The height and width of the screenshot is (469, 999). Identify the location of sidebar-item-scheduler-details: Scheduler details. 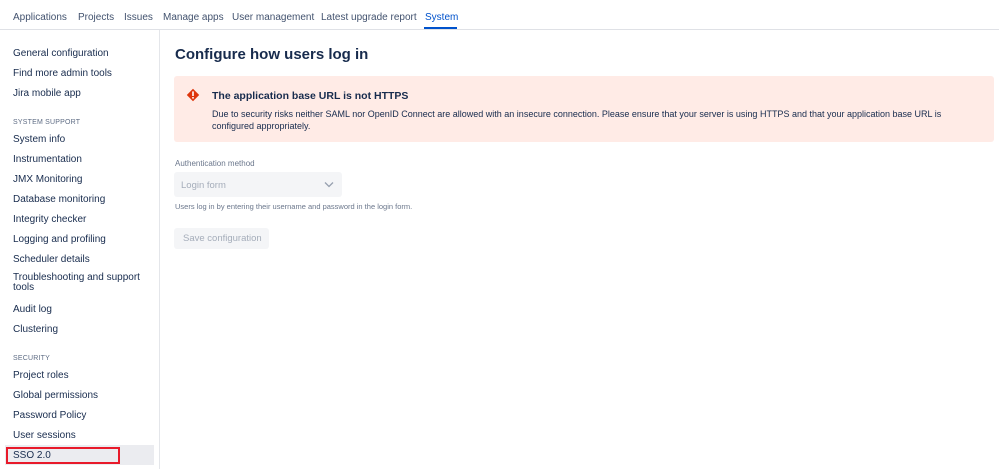
(51, 260).